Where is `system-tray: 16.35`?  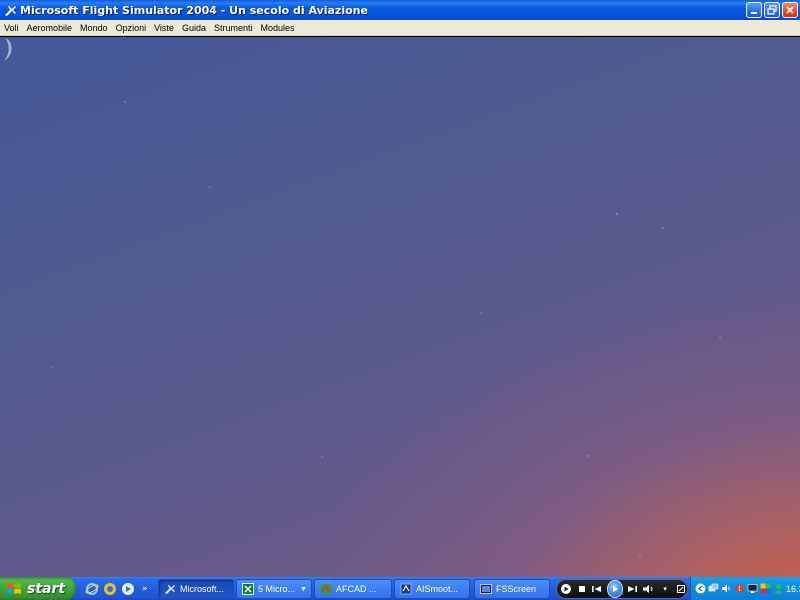
system-tray: 16.35 is located at coordinates (745, 588).